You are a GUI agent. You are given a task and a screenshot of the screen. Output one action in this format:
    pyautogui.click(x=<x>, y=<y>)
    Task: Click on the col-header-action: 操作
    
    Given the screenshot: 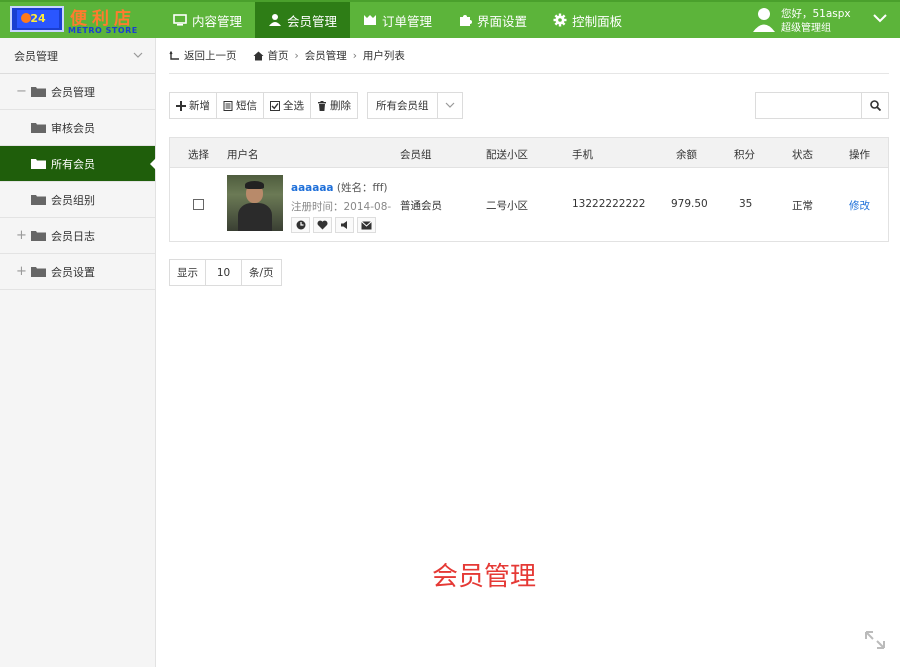 What is the action you would take?
    pyautogui.click(x=859, y=155)
    